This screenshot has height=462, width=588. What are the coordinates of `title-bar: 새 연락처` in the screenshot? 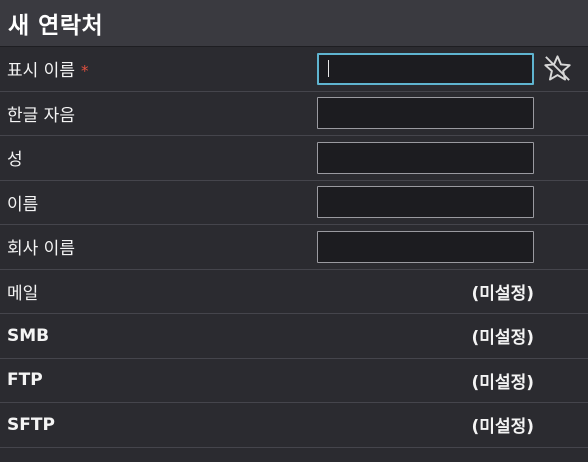 It's located at (294, 23).